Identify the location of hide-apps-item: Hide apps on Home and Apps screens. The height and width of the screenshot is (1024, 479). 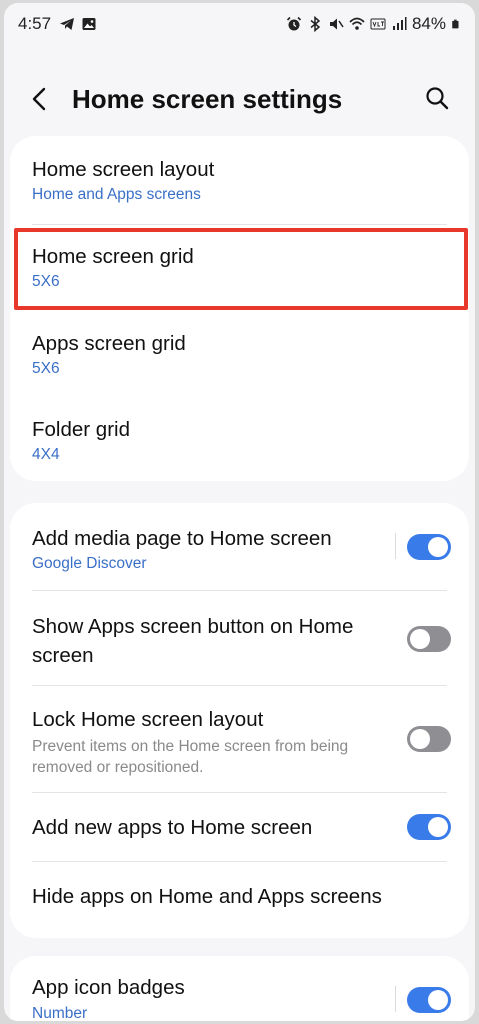
(239, 900).